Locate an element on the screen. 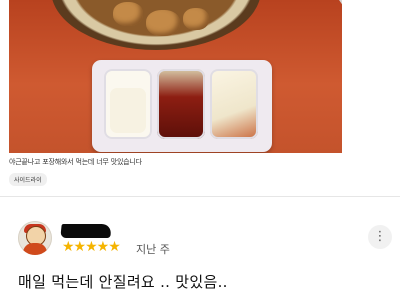 The height and width of the screenshot is (300, 400). photo-caption: 야근끝나고 포장해와서 먹는데 너무 맛있습니다 is located at coordinates (75, 162).